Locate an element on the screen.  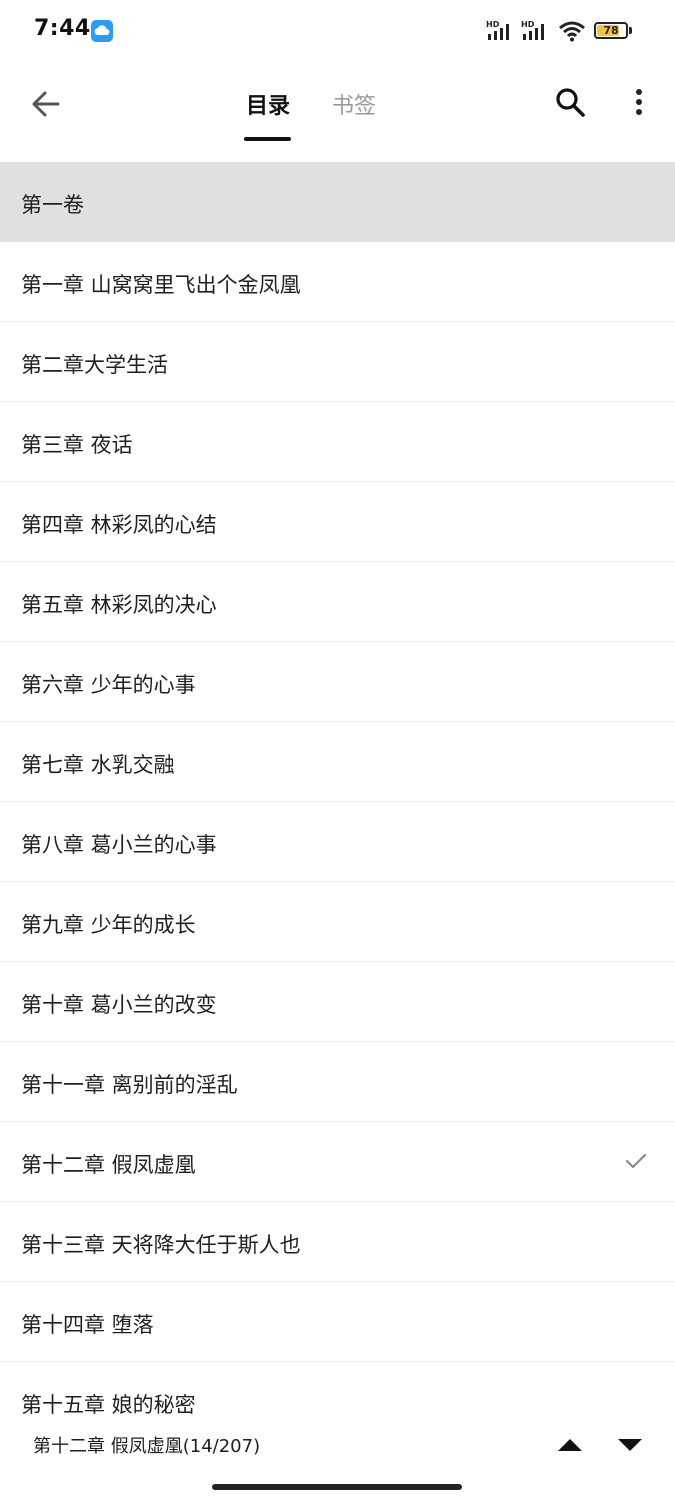
triangle-down-icon is located at coordinates (630, 1445).